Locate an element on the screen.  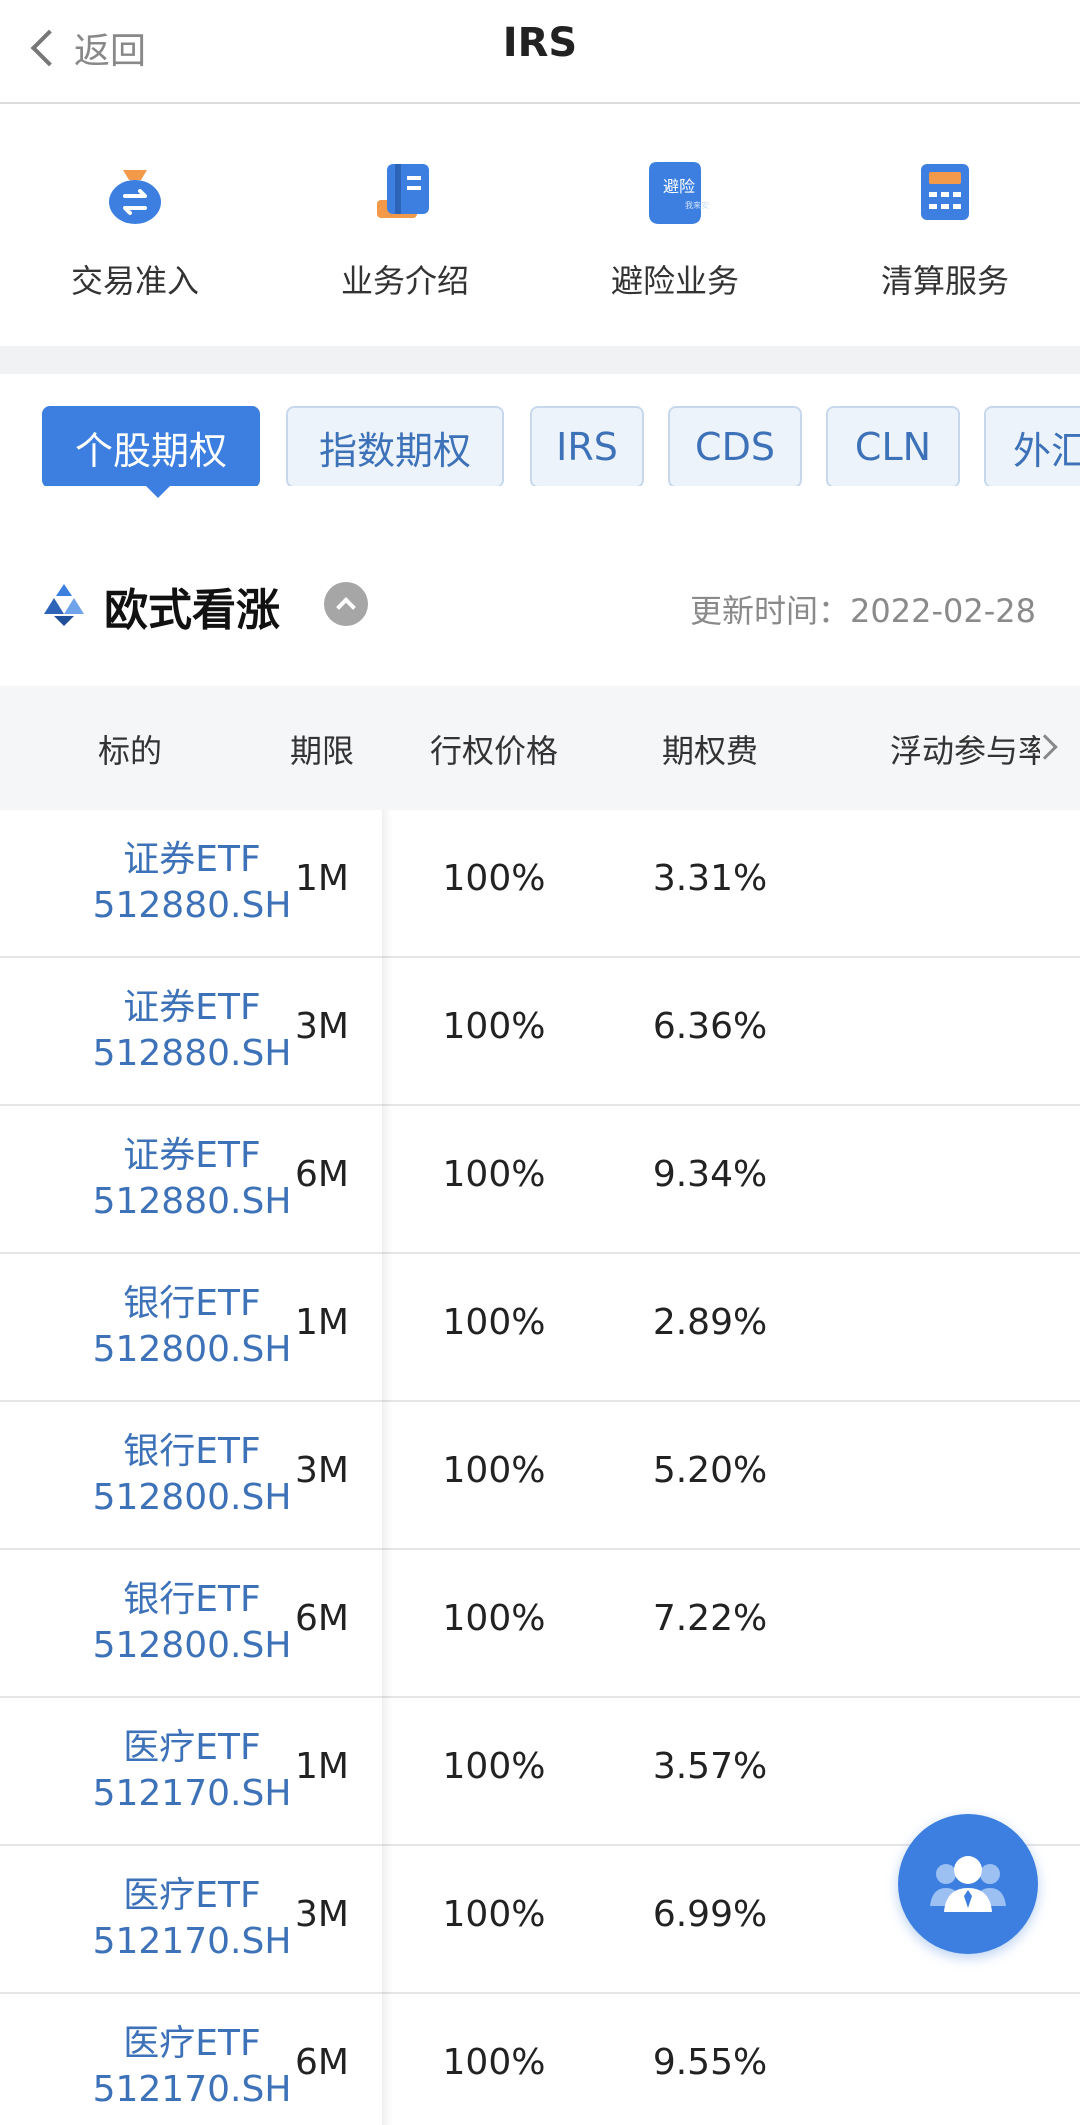
customer-service-button is located at coordinates (968, 1884).